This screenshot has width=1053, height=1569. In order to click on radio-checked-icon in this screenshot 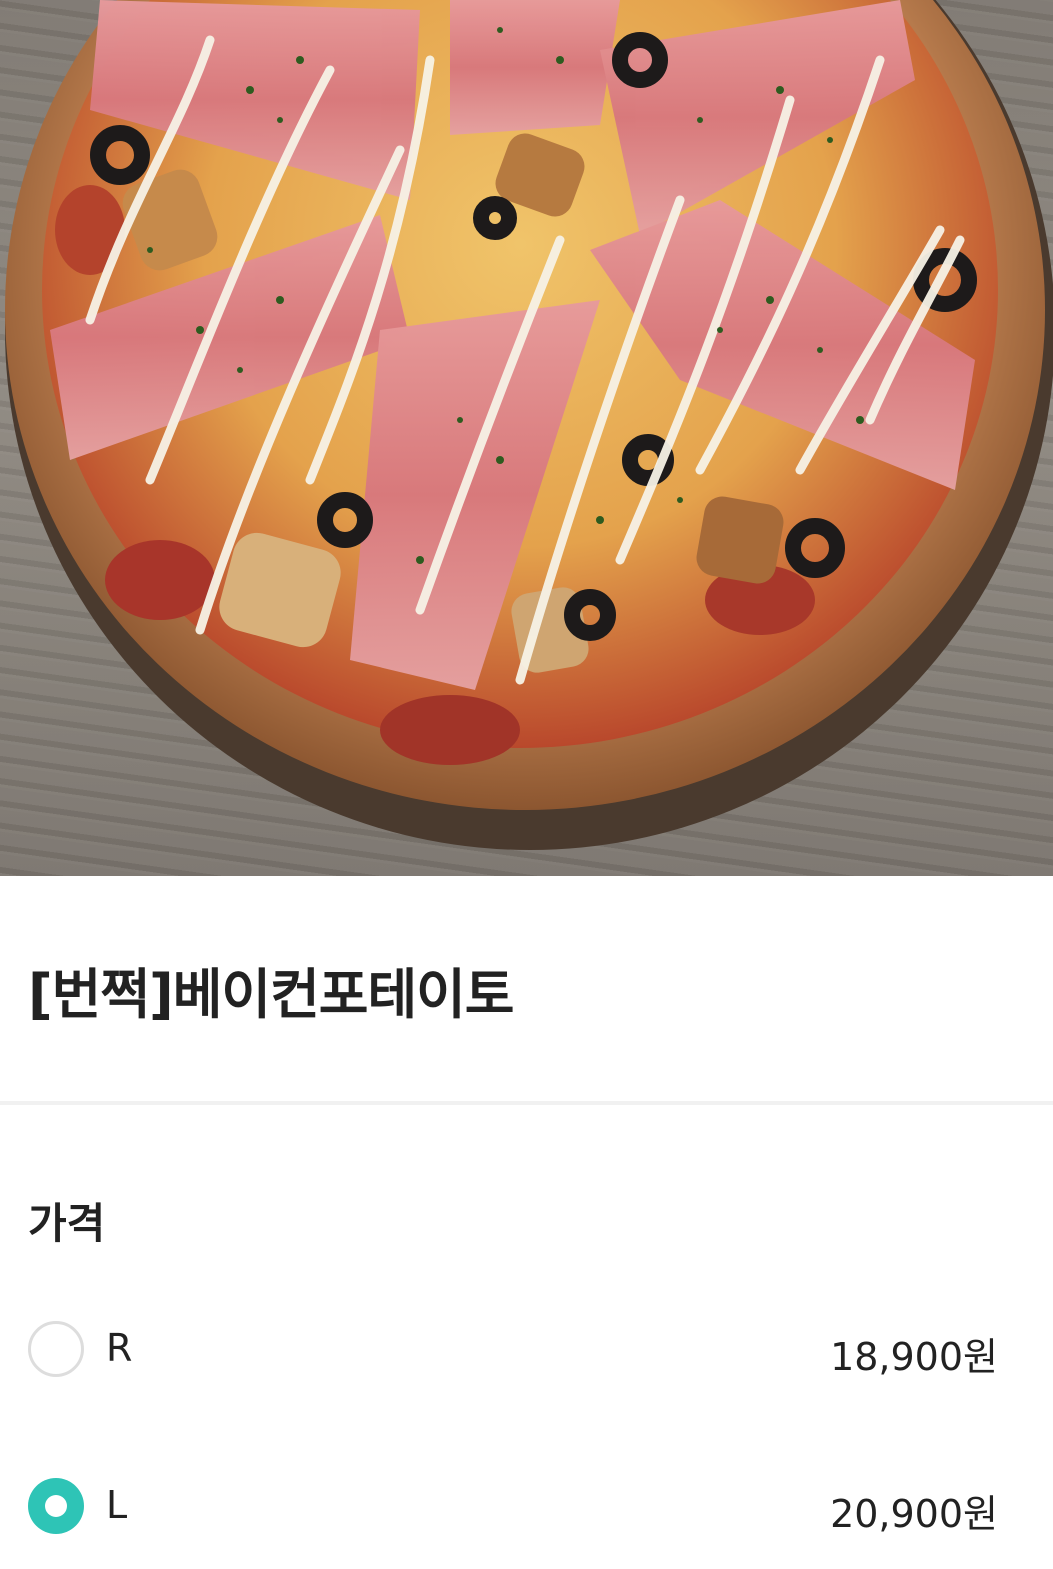, I will do `click(56, 1506)`.